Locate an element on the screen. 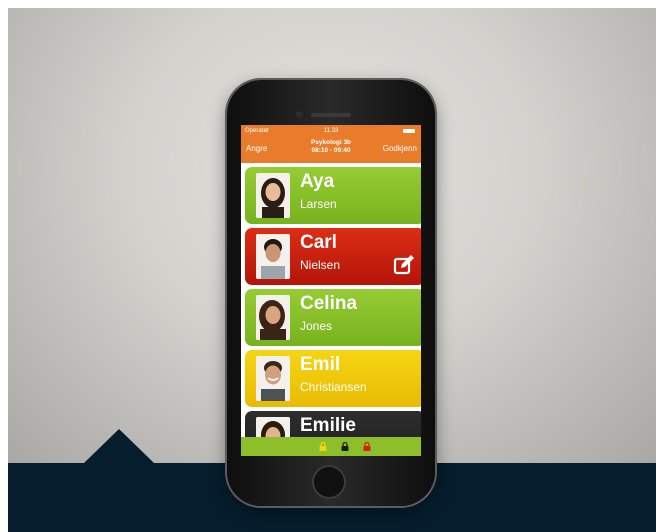  student-first-name: Celina is located at coordinates (329, 303).